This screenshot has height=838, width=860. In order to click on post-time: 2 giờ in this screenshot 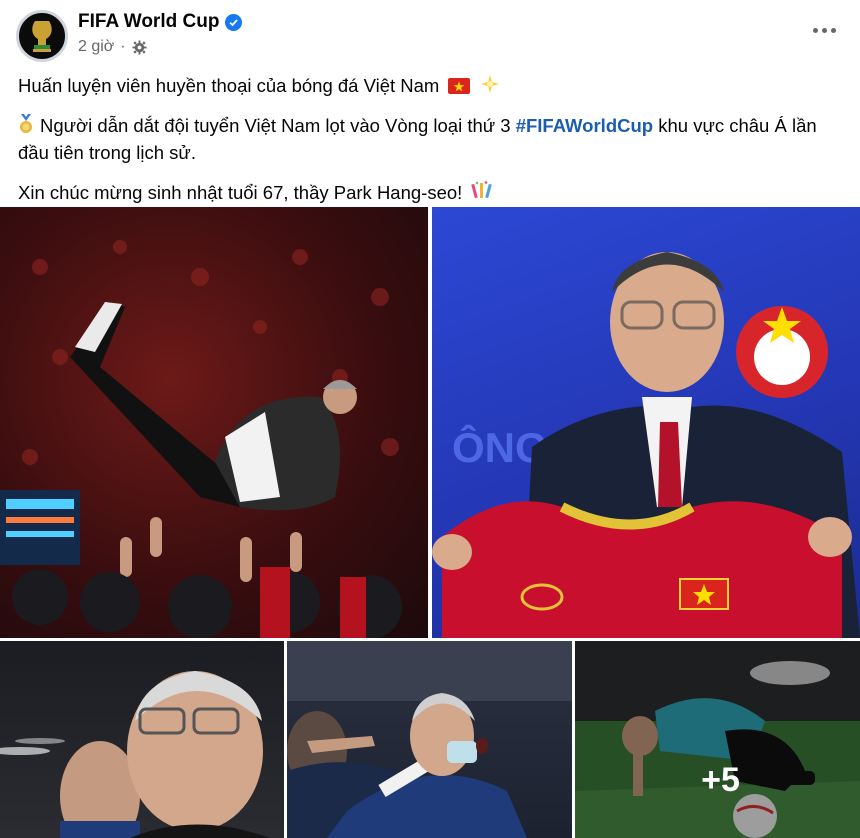, I will do `click(96, 47)`.